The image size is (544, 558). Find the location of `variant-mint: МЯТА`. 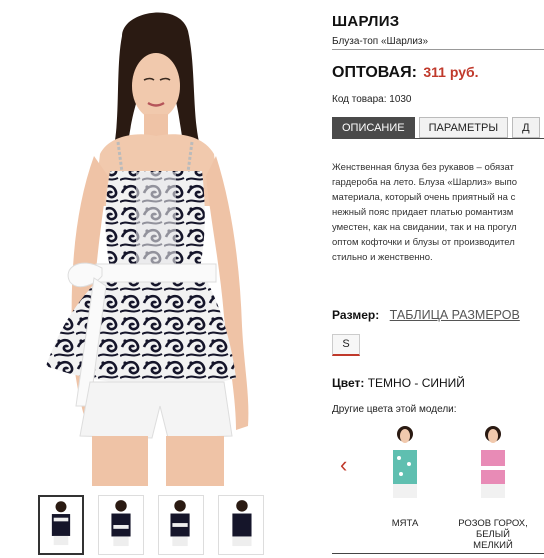

variant-mint: МЯТА is located at coordinates (405, 474).